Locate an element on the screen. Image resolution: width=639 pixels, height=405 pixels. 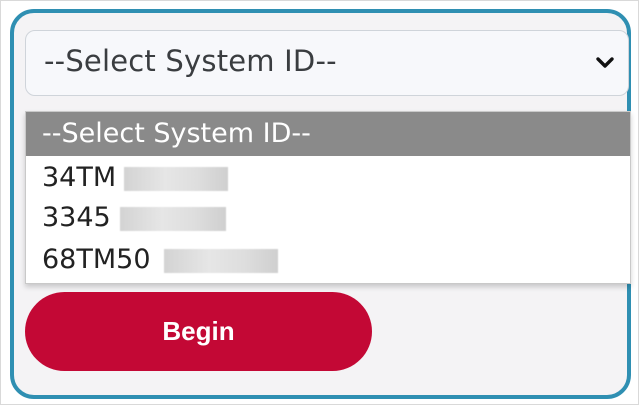
select-current-value: --Select System ID-- is located at coordinates (190, 61).